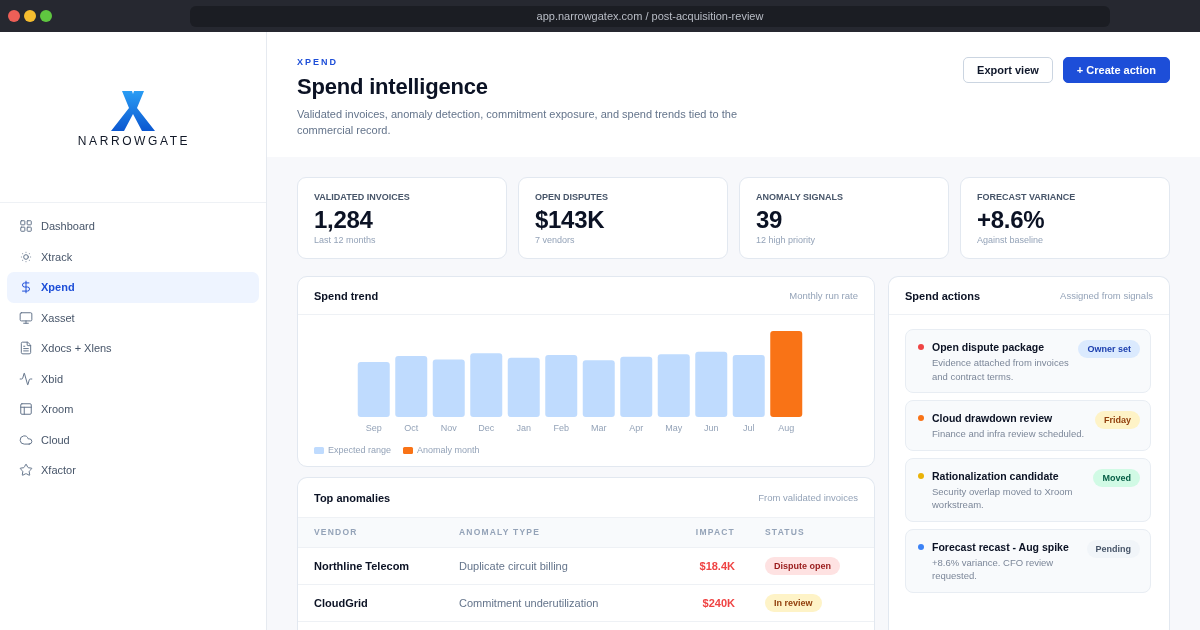  What do you see at coordinates (1003, 498) in the screenshot?
I see `action-detail: Security overlap moved to Xroom workstream.` at bounding box center [1003, 498].